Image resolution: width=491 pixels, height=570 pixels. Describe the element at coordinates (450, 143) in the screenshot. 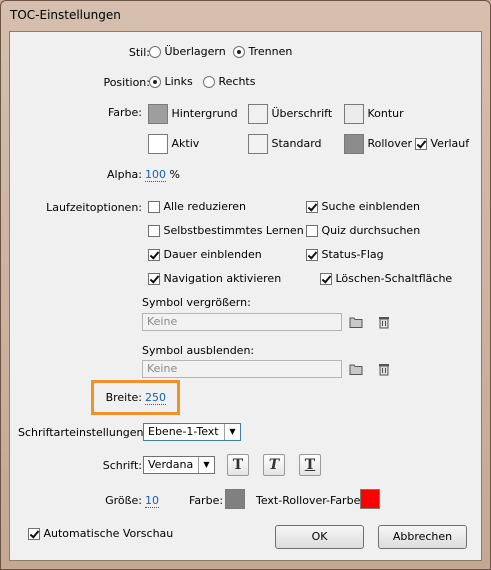

I see `verlauf-label: Verlauf` at that location.